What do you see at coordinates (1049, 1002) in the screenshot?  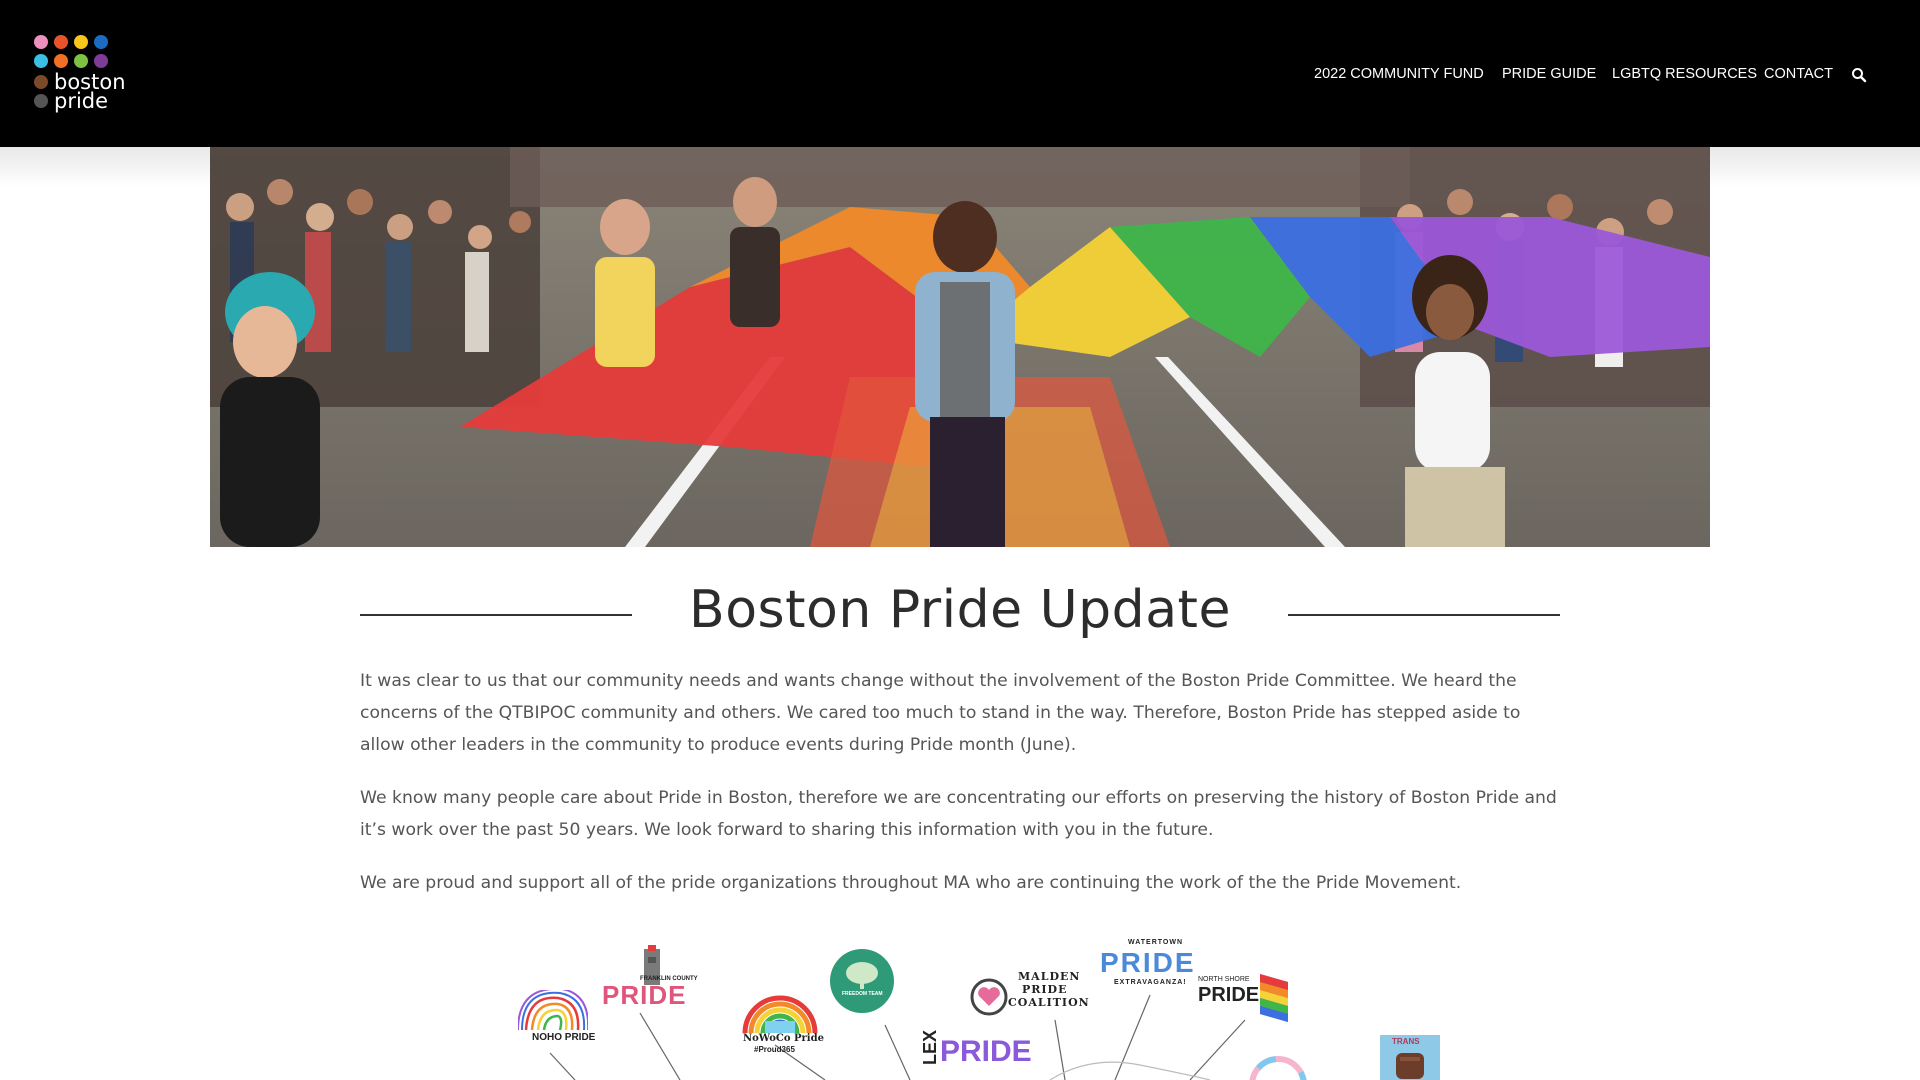 I see `malden-label-3: COALITION` at bounding box center [1049, 1002].